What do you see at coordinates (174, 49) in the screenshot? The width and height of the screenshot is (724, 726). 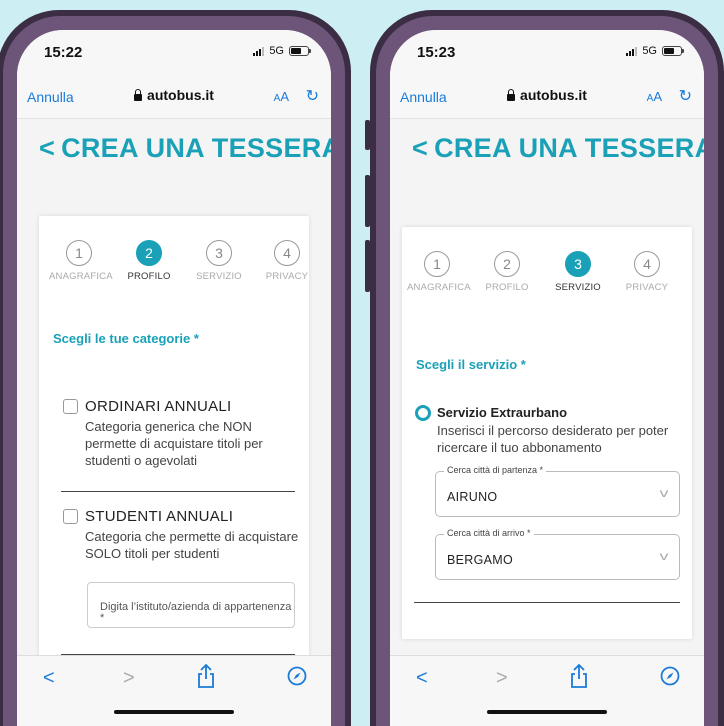 I see `status-bar: 15:22 5G` at bounding box center [174, 49].